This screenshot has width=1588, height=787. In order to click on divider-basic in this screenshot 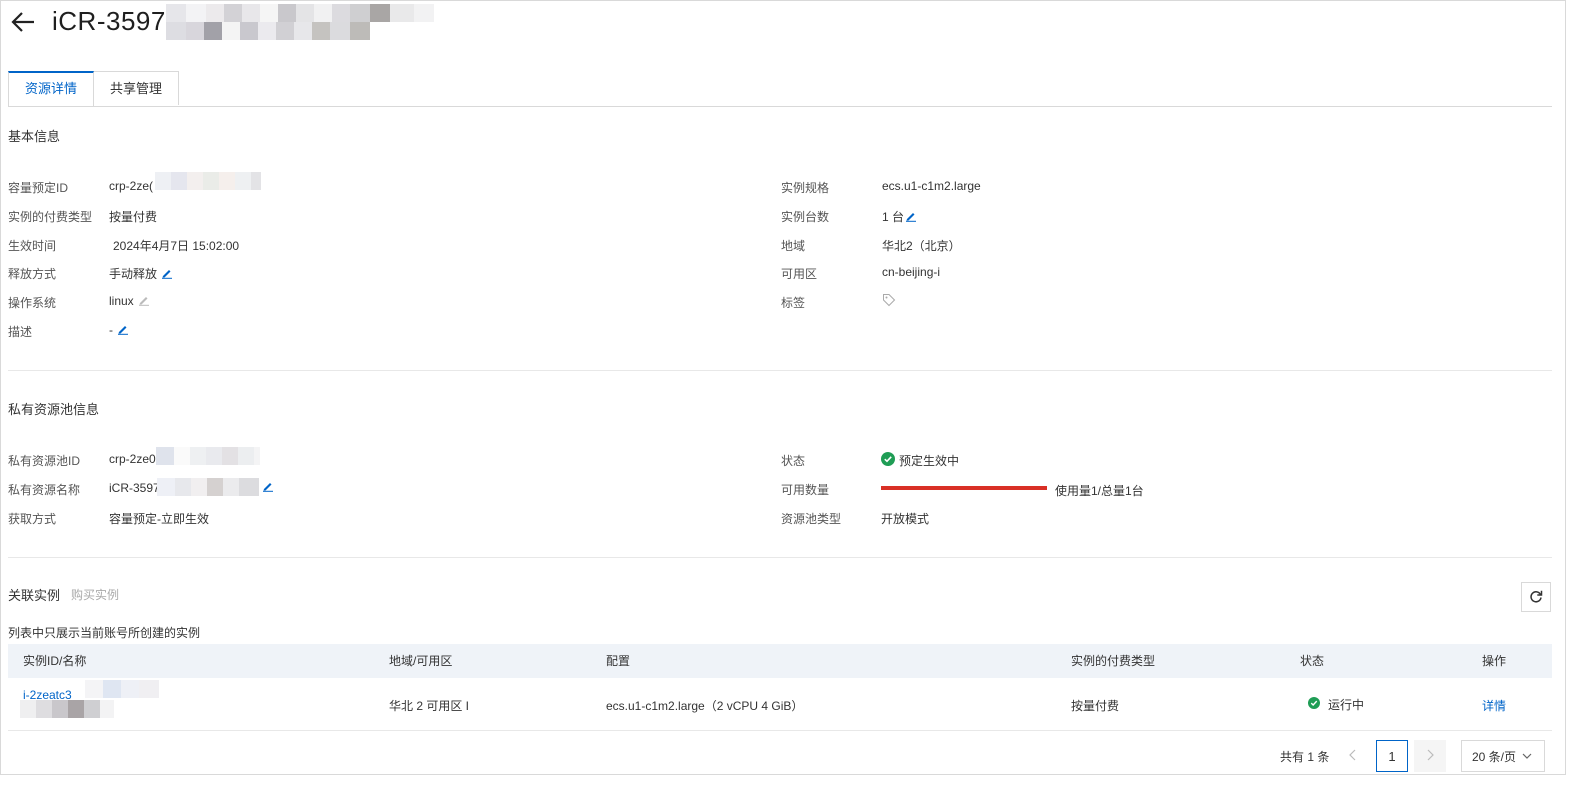, I will do `click(780, 370)`.